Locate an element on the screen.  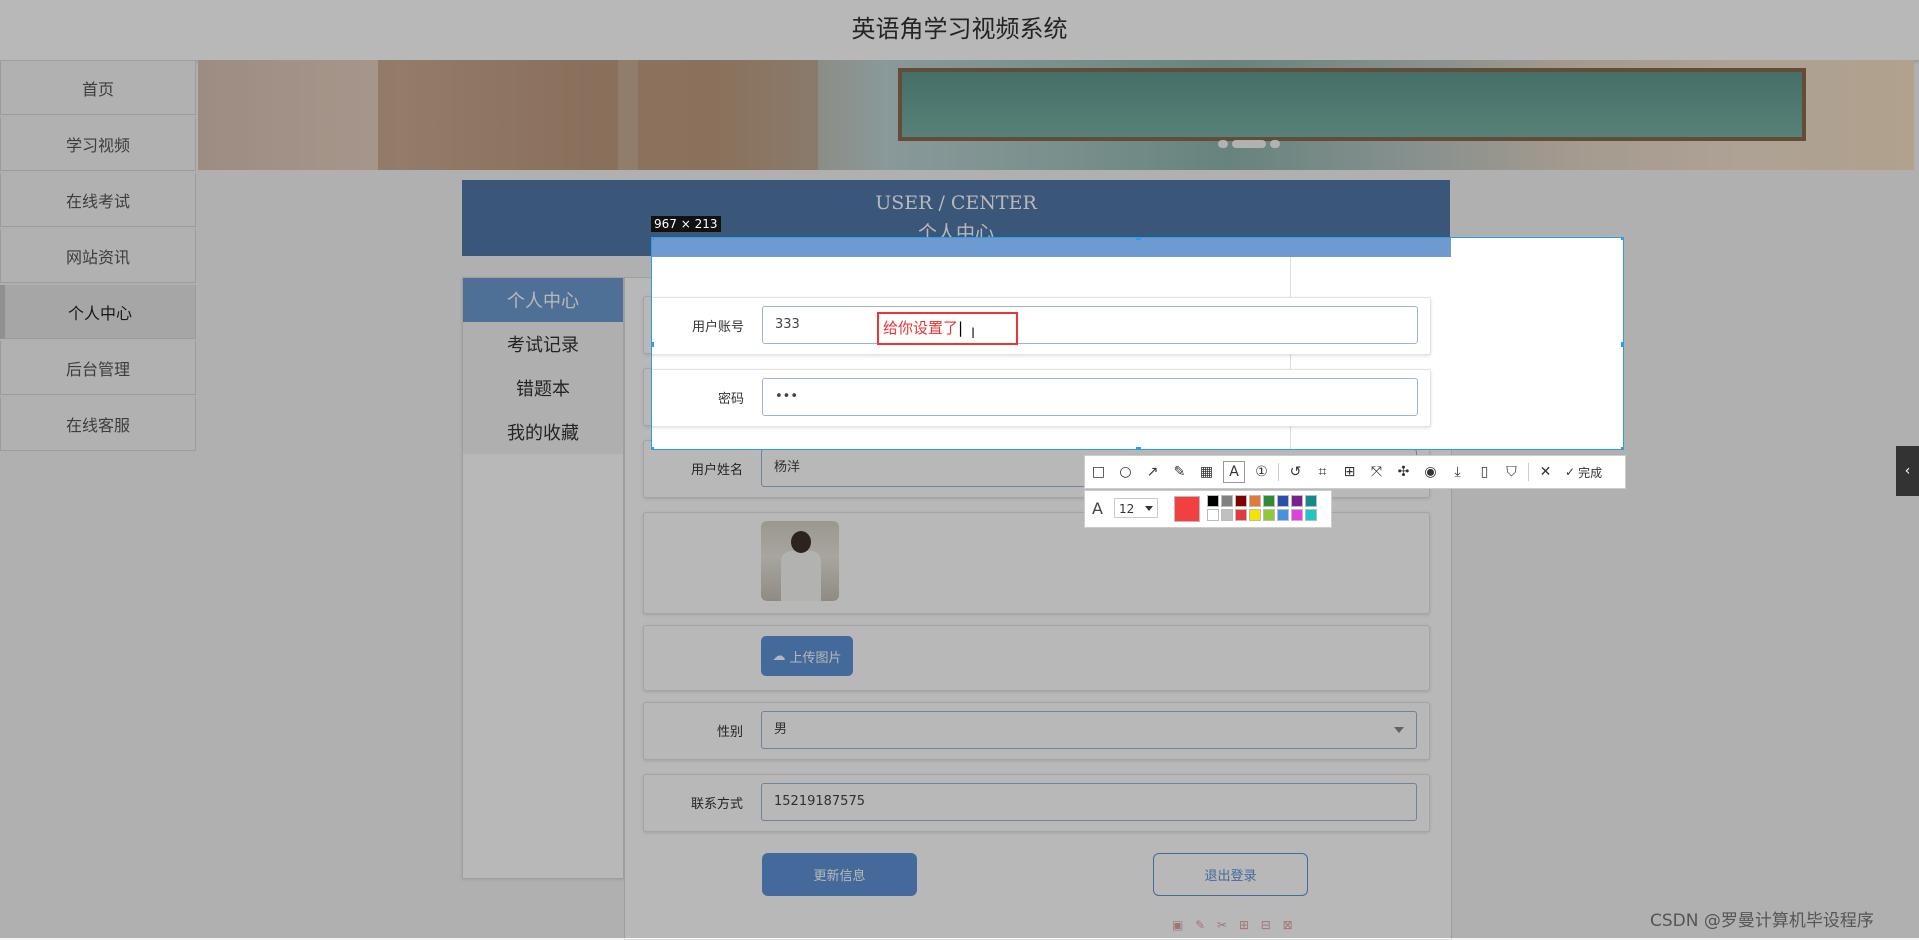
password-input: ••• is located at coordinates (1090, 397).